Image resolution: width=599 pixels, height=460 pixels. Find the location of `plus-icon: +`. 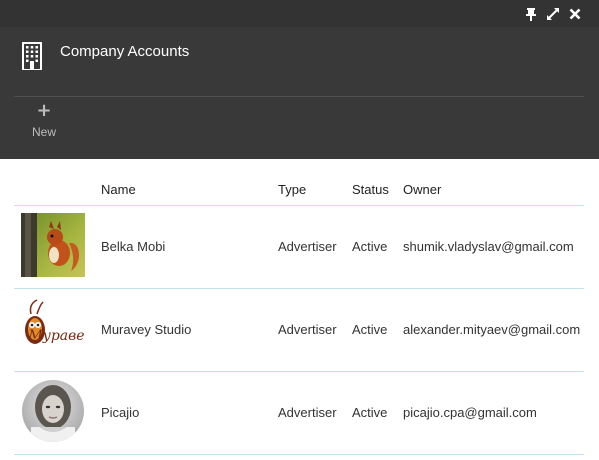

plus-icon: + is located at coordinates (44, 110).